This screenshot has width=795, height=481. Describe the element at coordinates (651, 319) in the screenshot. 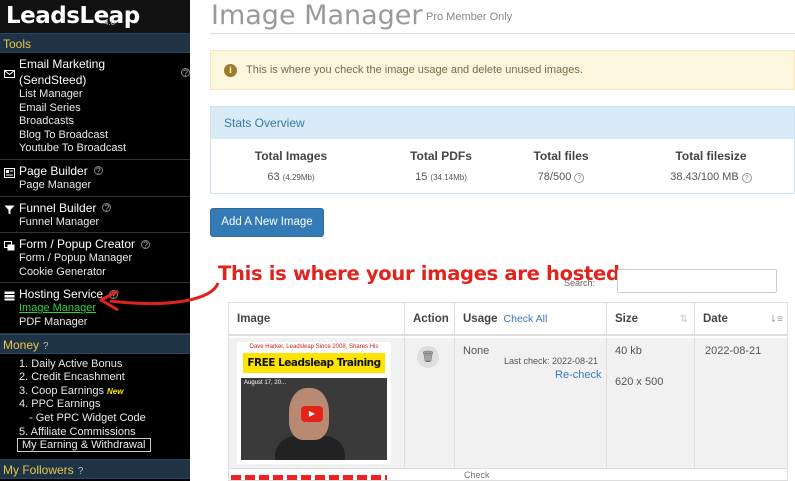

I see `column-header-size: Size ⇅` at that location.